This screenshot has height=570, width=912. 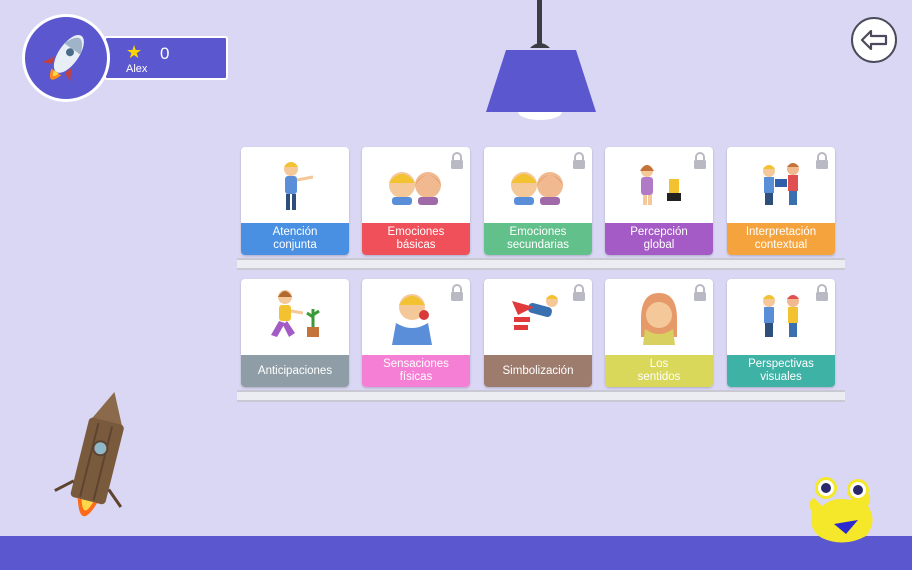 I want to click on score-value: 0, so click(x=165, y=53).